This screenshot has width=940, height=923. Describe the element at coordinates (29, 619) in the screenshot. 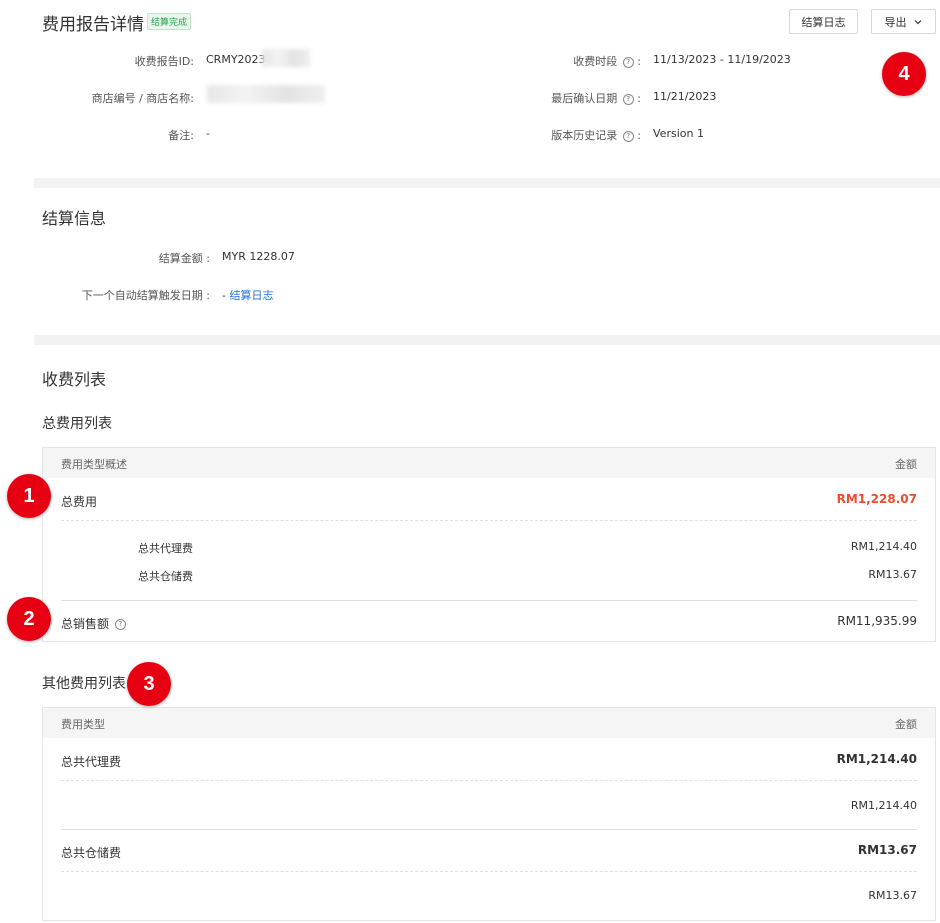

I see `annotation-marker-2: 2` at that location.